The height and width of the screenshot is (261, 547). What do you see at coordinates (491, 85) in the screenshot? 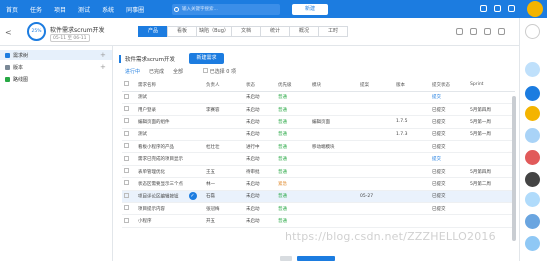
I see `col-sprint: Sprint` at bounding box center [491, 85].